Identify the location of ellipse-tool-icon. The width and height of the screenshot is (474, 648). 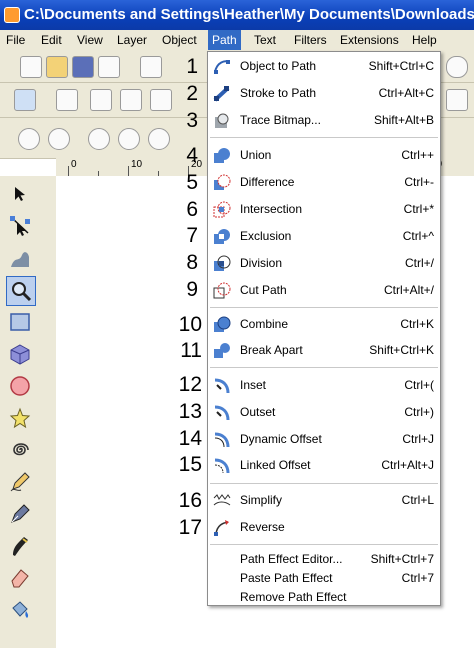
(20, 386).